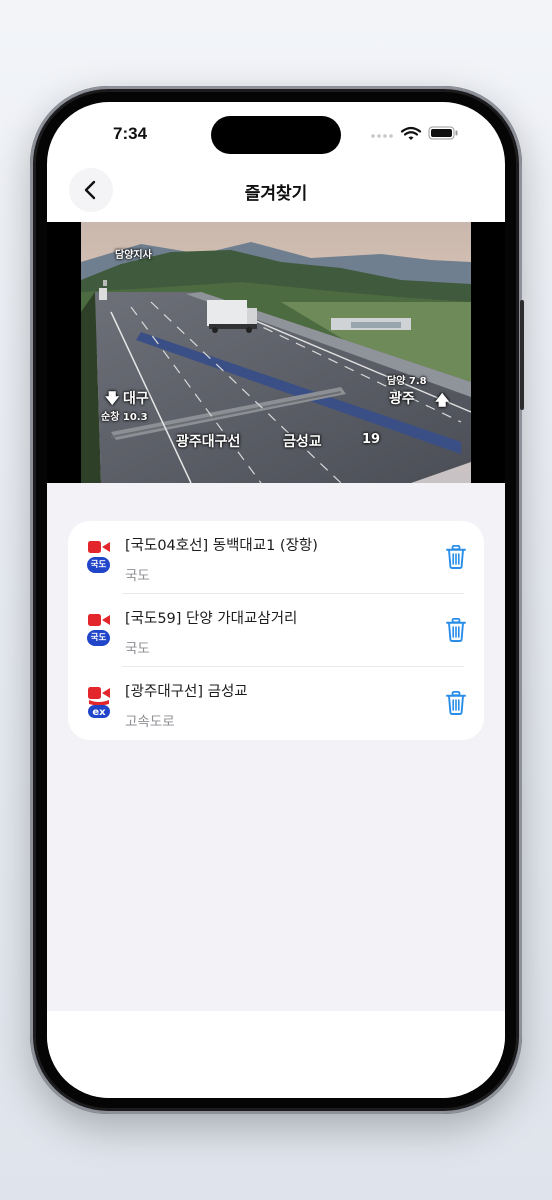 Image resolution: width=552 pixels, height=1200 pixels. I want to click on battery-icon, so click(443, 133).